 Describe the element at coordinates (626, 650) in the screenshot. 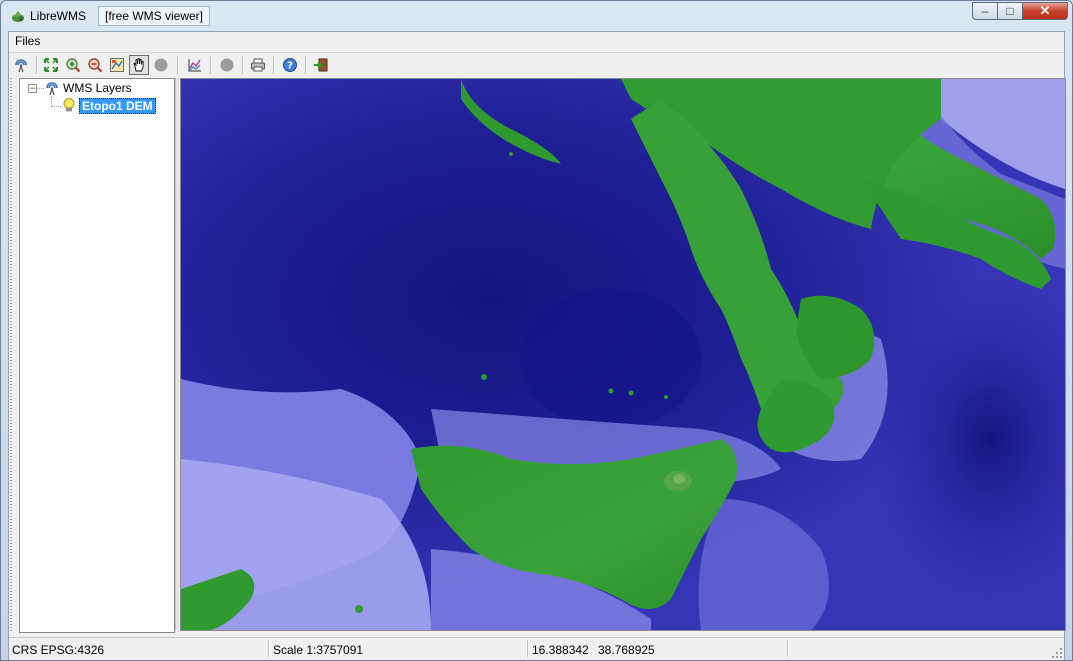

I see `status-latitude: 38.768925` at that location.